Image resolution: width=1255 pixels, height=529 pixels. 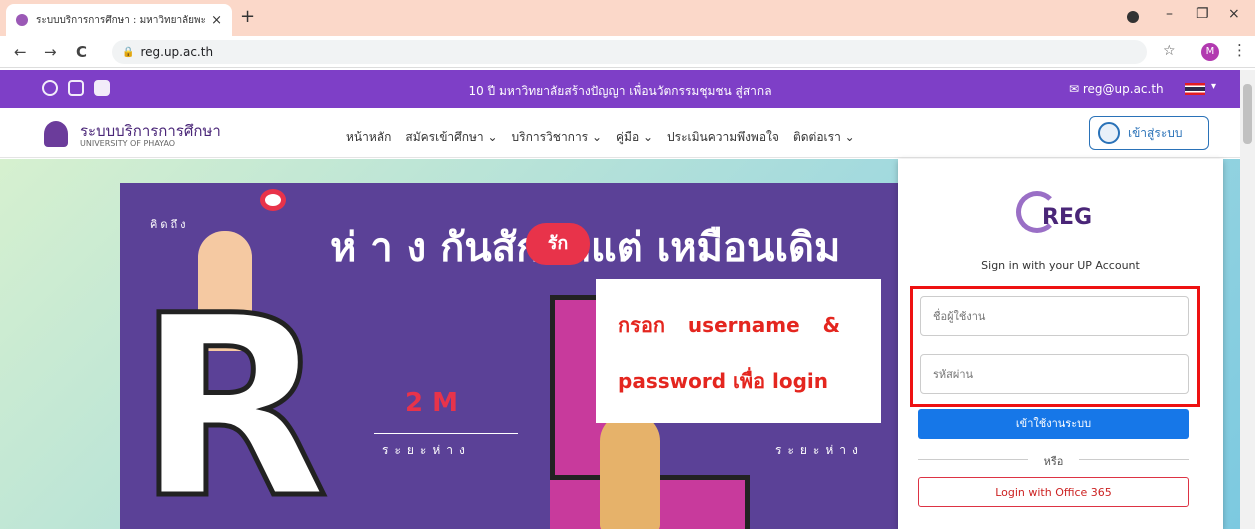 I want to click on profile-avatar: M, so click(x=1210, y=52).